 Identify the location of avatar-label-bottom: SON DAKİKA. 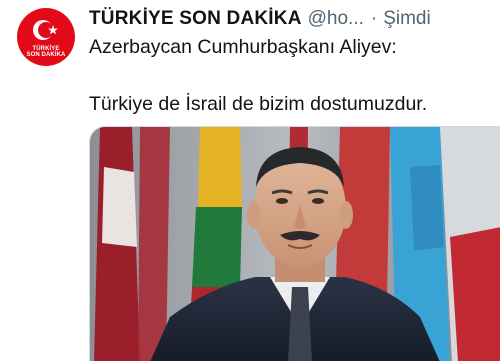
(46, 55).